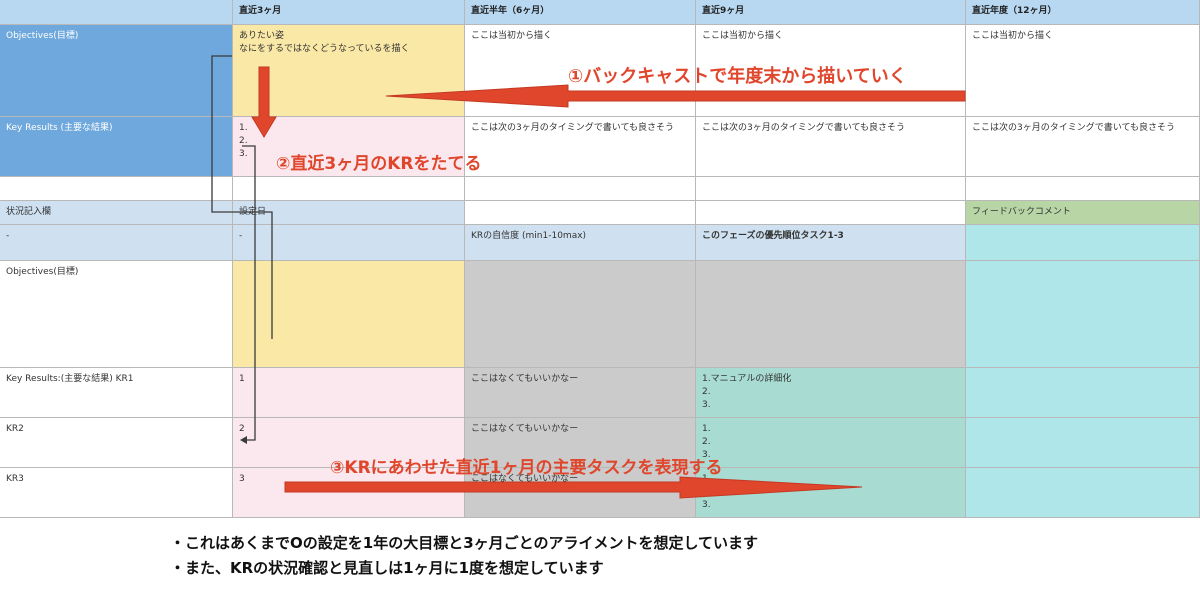  Describe the element at coordinates (706, 505) in the screenshot. I see `kr3-task-item: 3.` at that location.